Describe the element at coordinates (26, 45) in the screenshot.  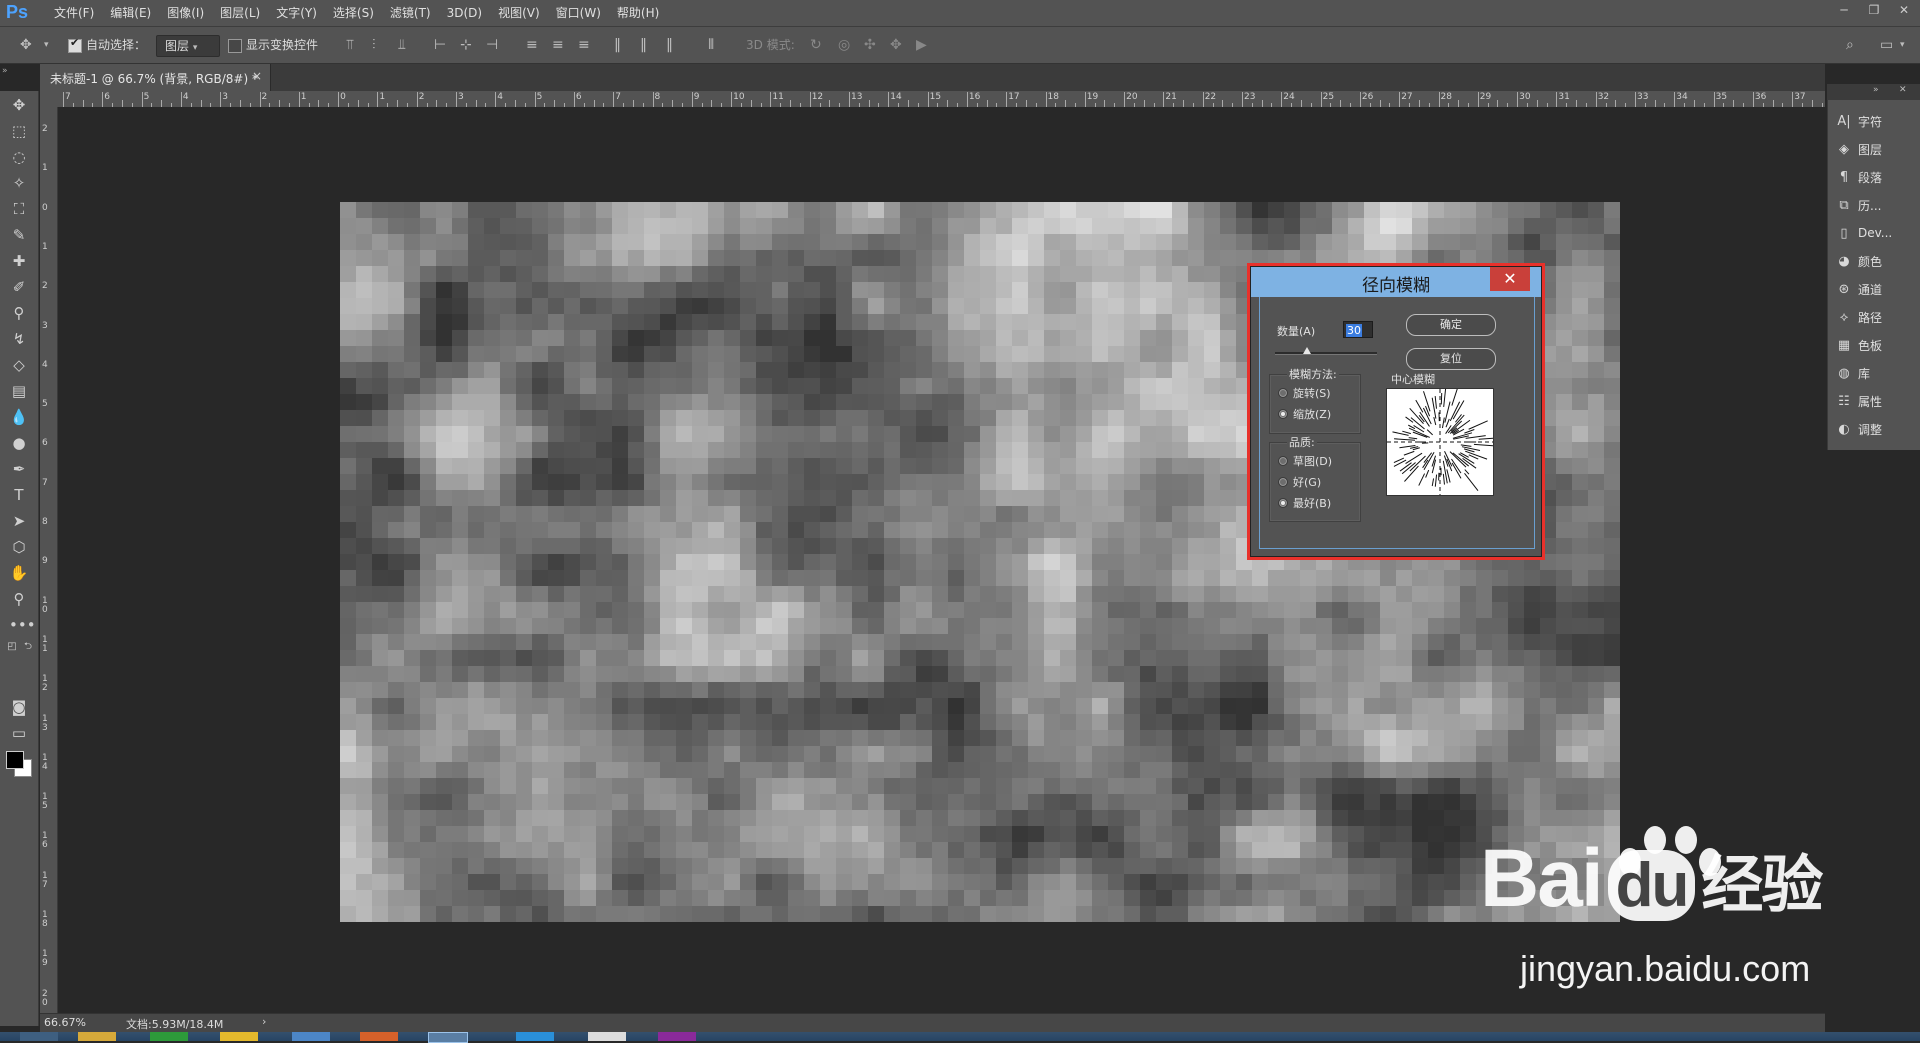
I see `move-tool-icon: ✥` at that location.